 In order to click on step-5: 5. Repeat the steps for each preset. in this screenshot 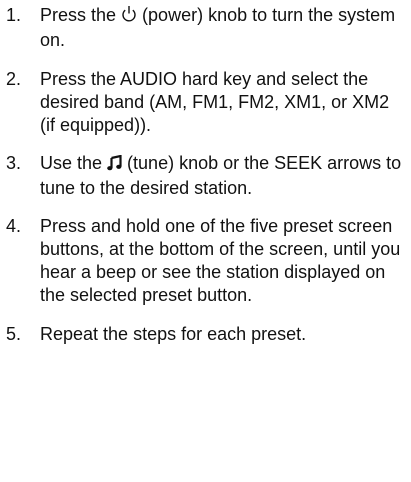, I will do `click(206, 334)`.